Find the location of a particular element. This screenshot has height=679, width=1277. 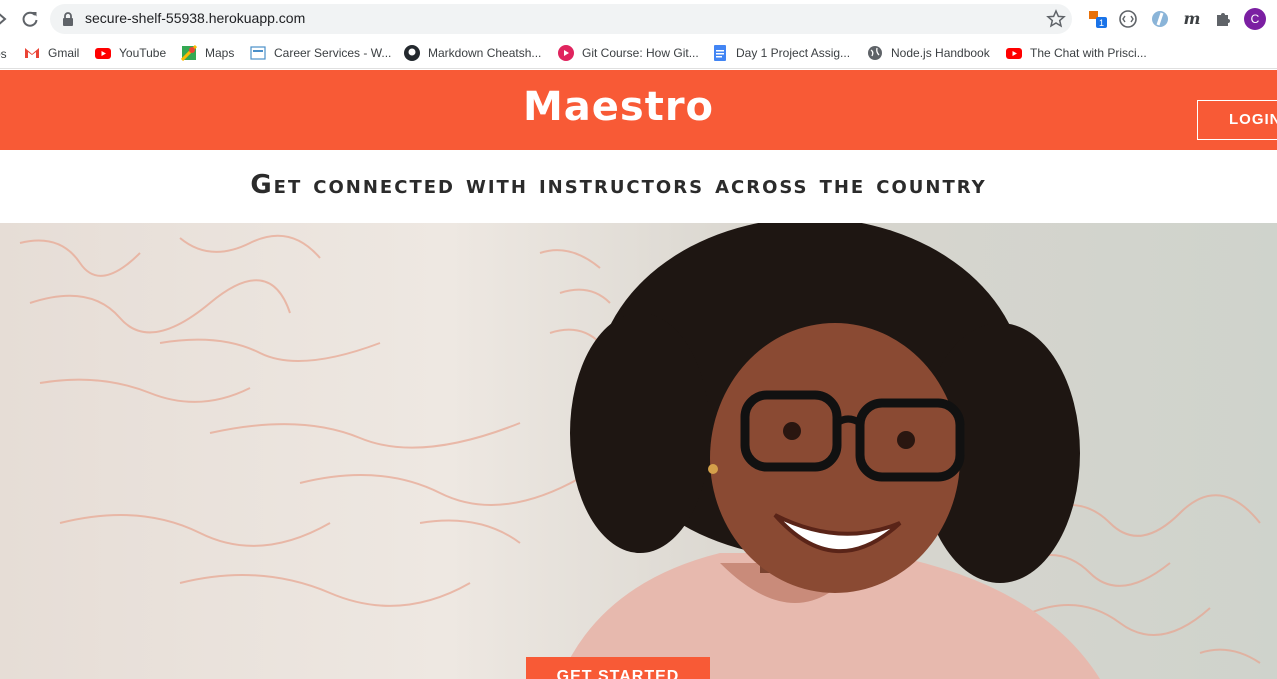

svg-text: m is located at coordinates (1192, 18).